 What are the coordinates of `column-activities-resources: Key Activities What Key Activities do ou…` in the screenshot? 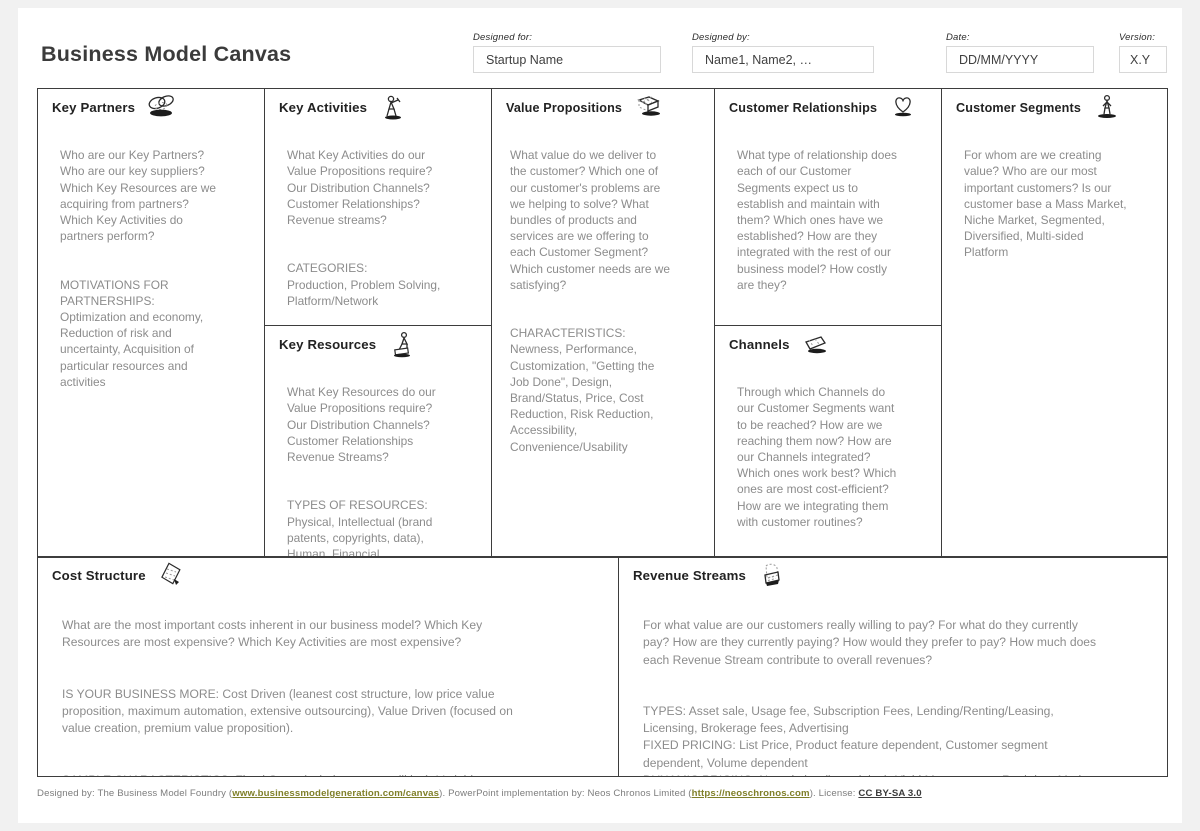 It's located at (378, 322).